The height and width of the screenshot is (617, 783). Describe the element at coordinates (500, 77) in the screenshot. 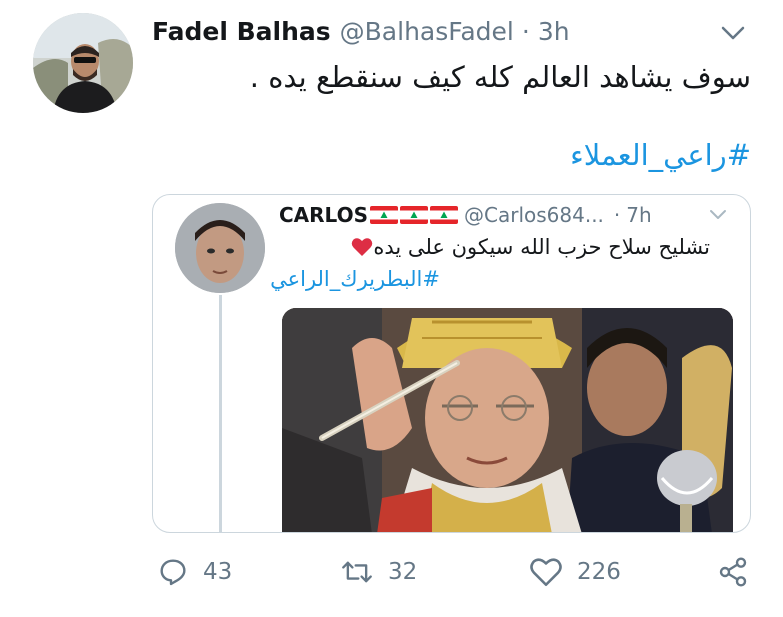

I see `tweet-text: سوف يشاهد العالم كله كيف سنقطع يده .` at that location.